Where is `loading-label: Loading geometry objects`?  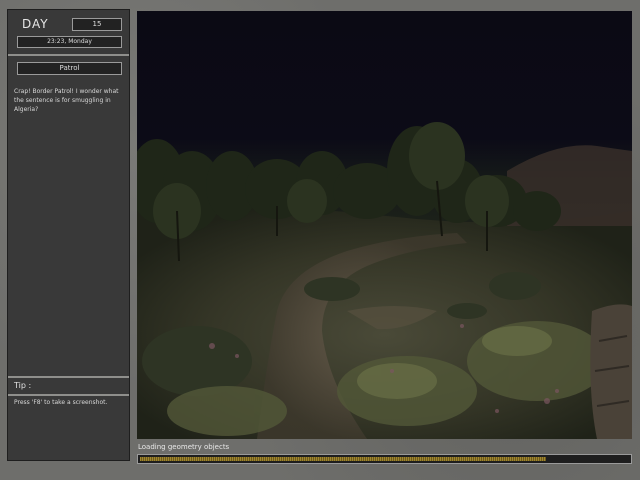 loading-label: Loading geometry objects is located at coordinates (184, 447).